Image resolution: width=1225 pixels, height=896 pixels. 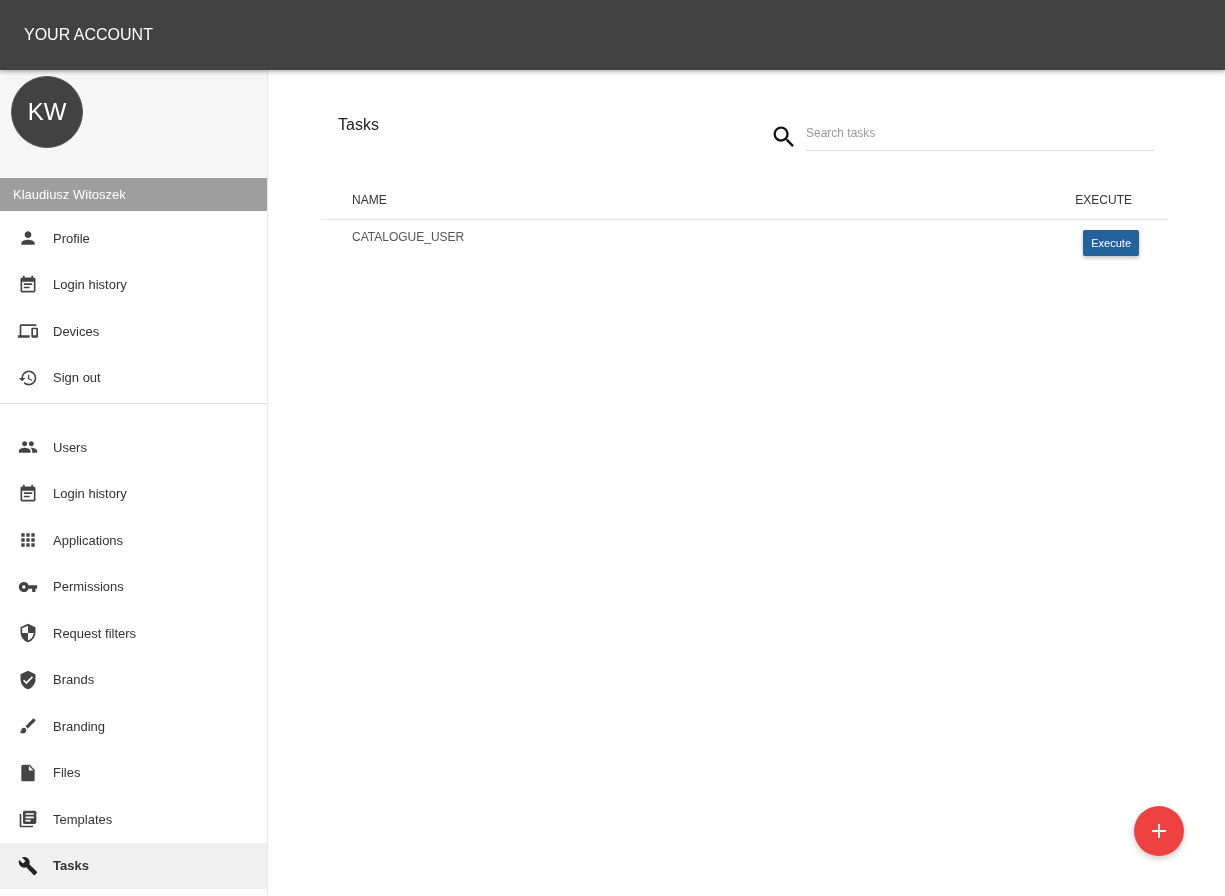 I want to click on sidebar-item: Tasks, so click(x=133, y=865).